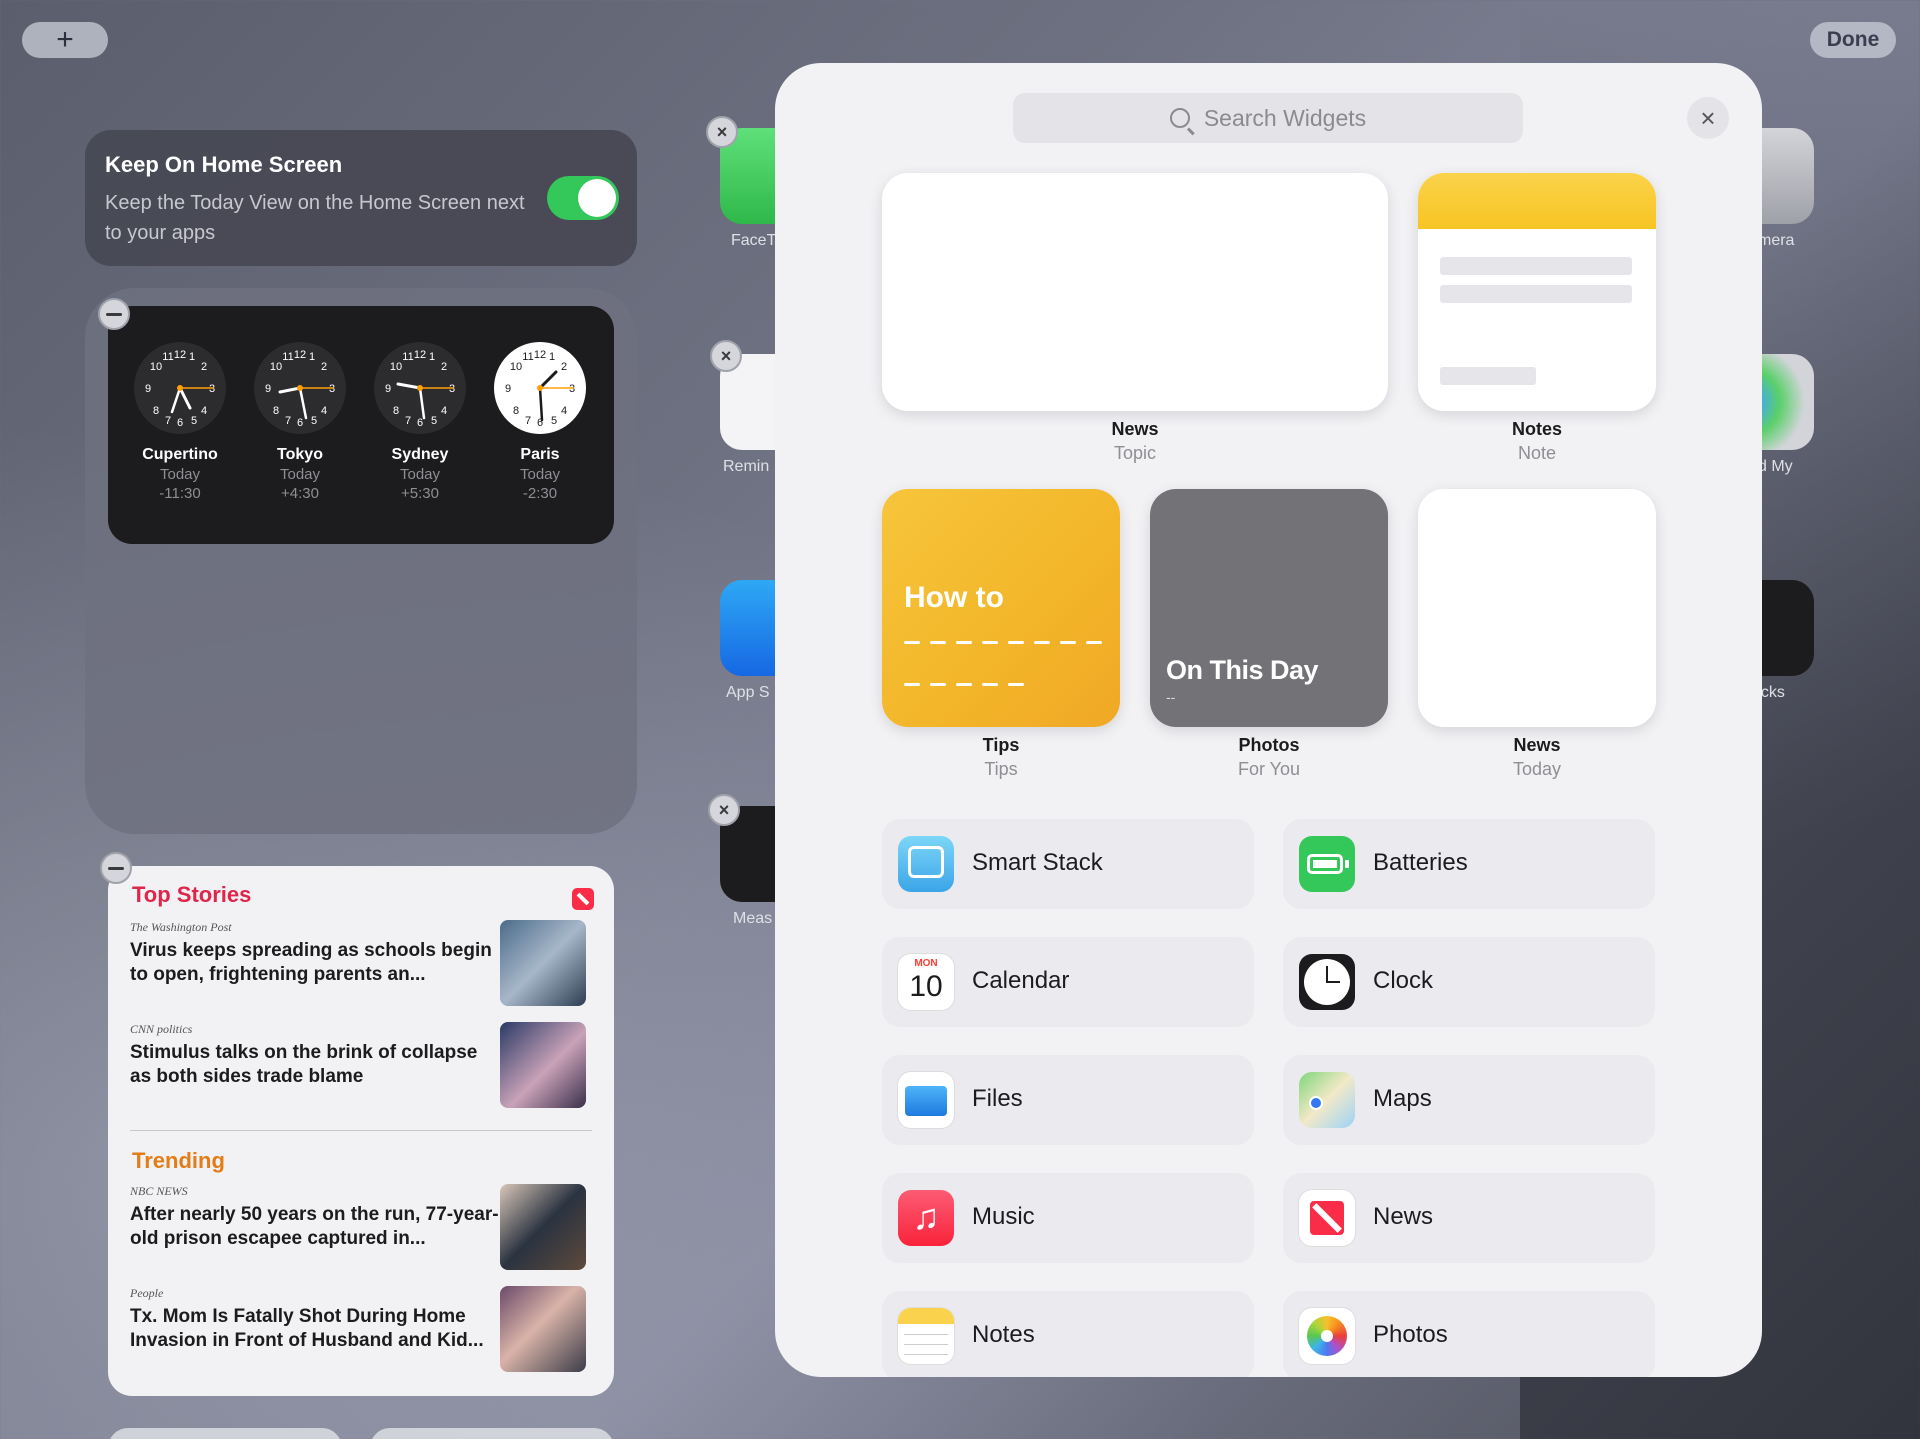  I want to click on app-row-music: ♫ Music, so click(1068, 1218).